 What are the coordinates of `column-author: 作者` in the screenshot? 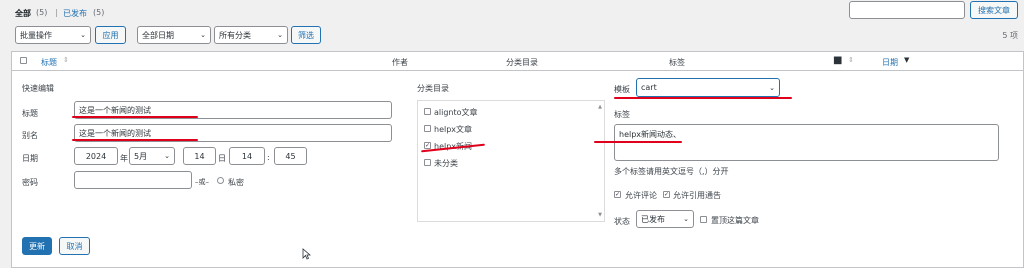 It's located at (400, 62).